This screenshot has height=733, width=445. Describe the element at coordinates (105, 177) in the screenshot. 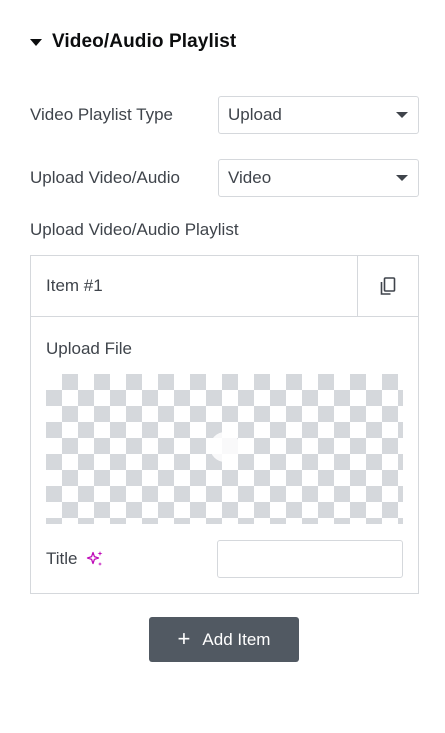

I see `upload-type-label: Upload Video/Audio` at that location.